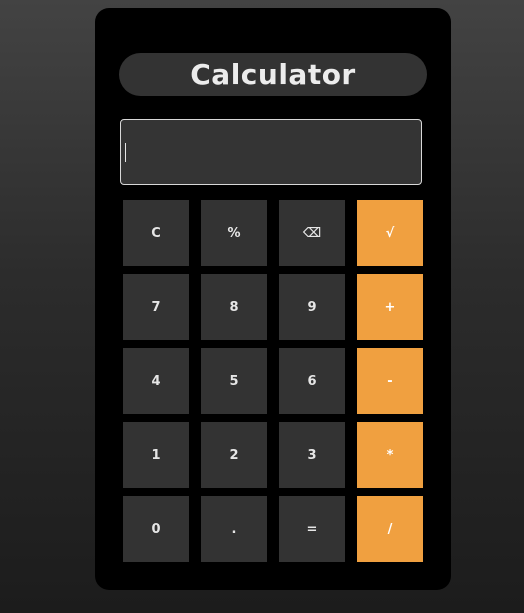  What do you see at coordinates (312, 307) in the screenshot?
I see `digit-9-button: 9` at bounding box center [312, 307].